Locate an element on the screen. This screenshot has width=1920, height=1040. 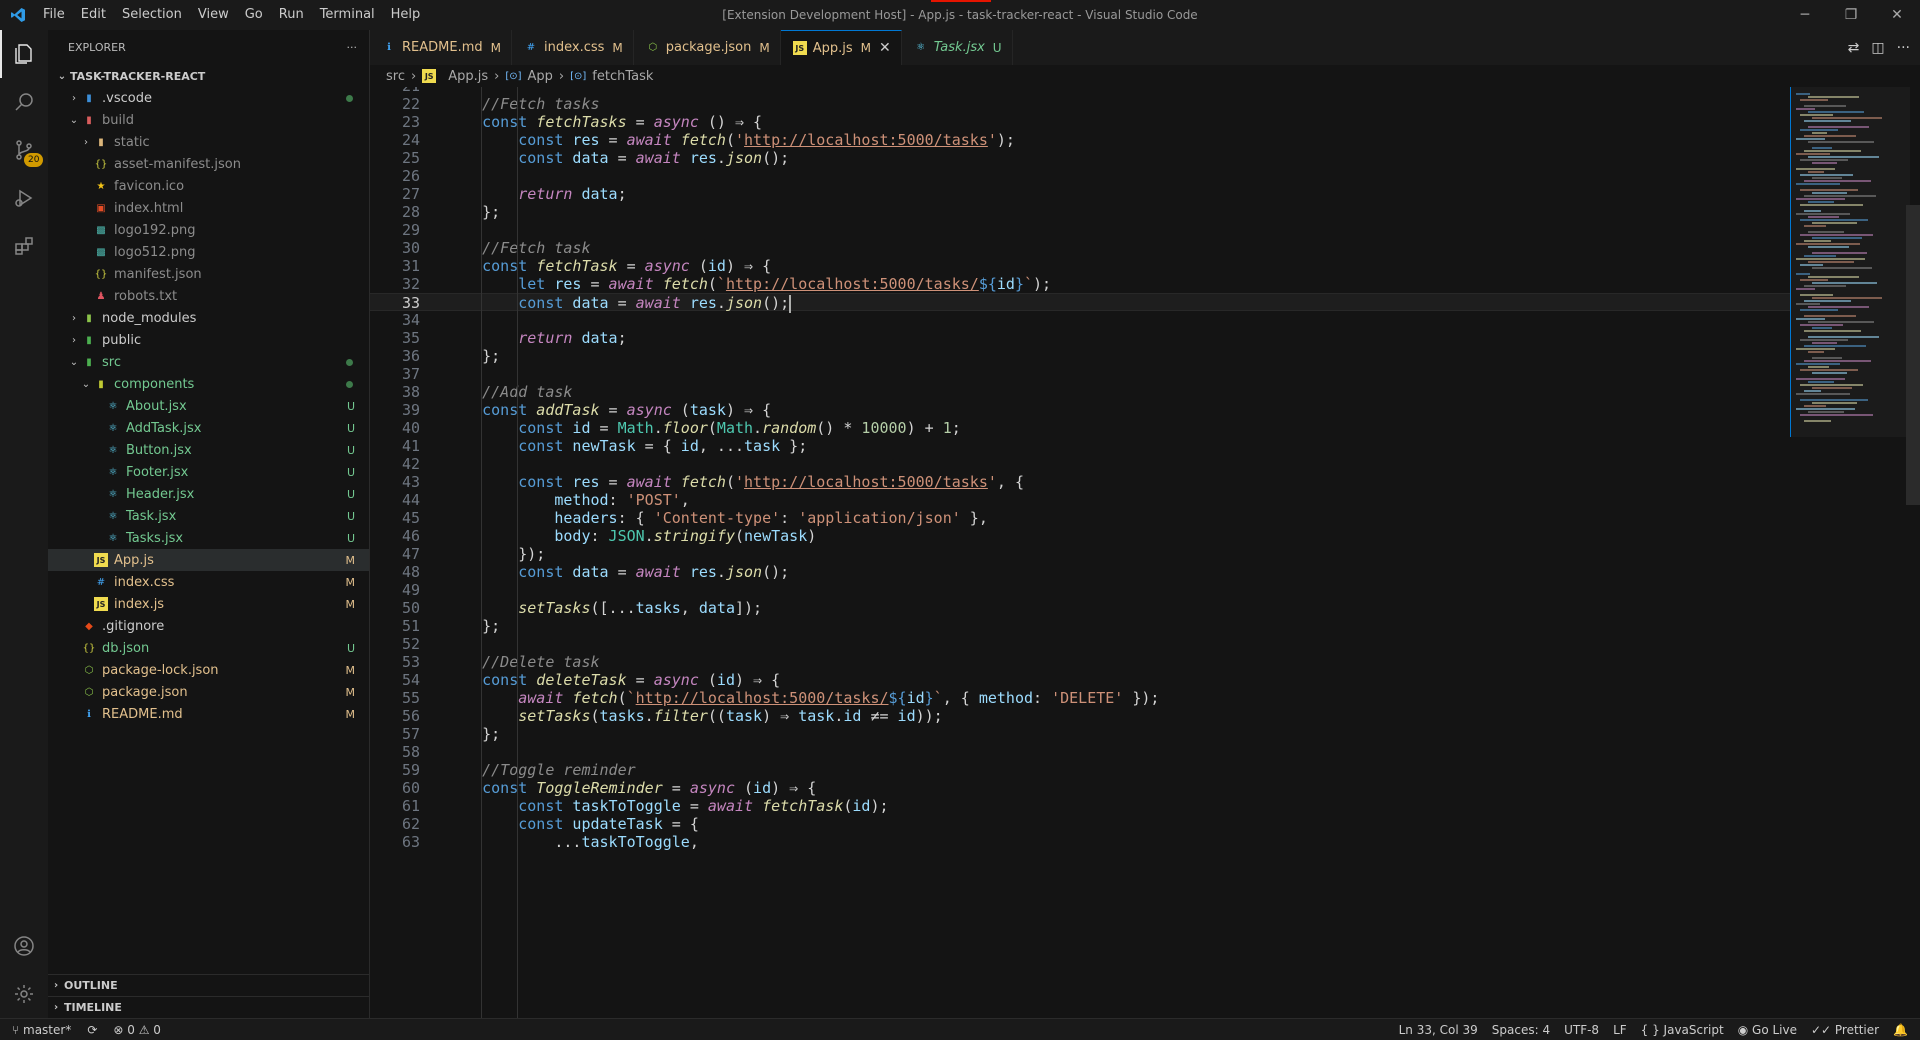
tree-item-static: › ▮ static is located at coordinates (208, 142).